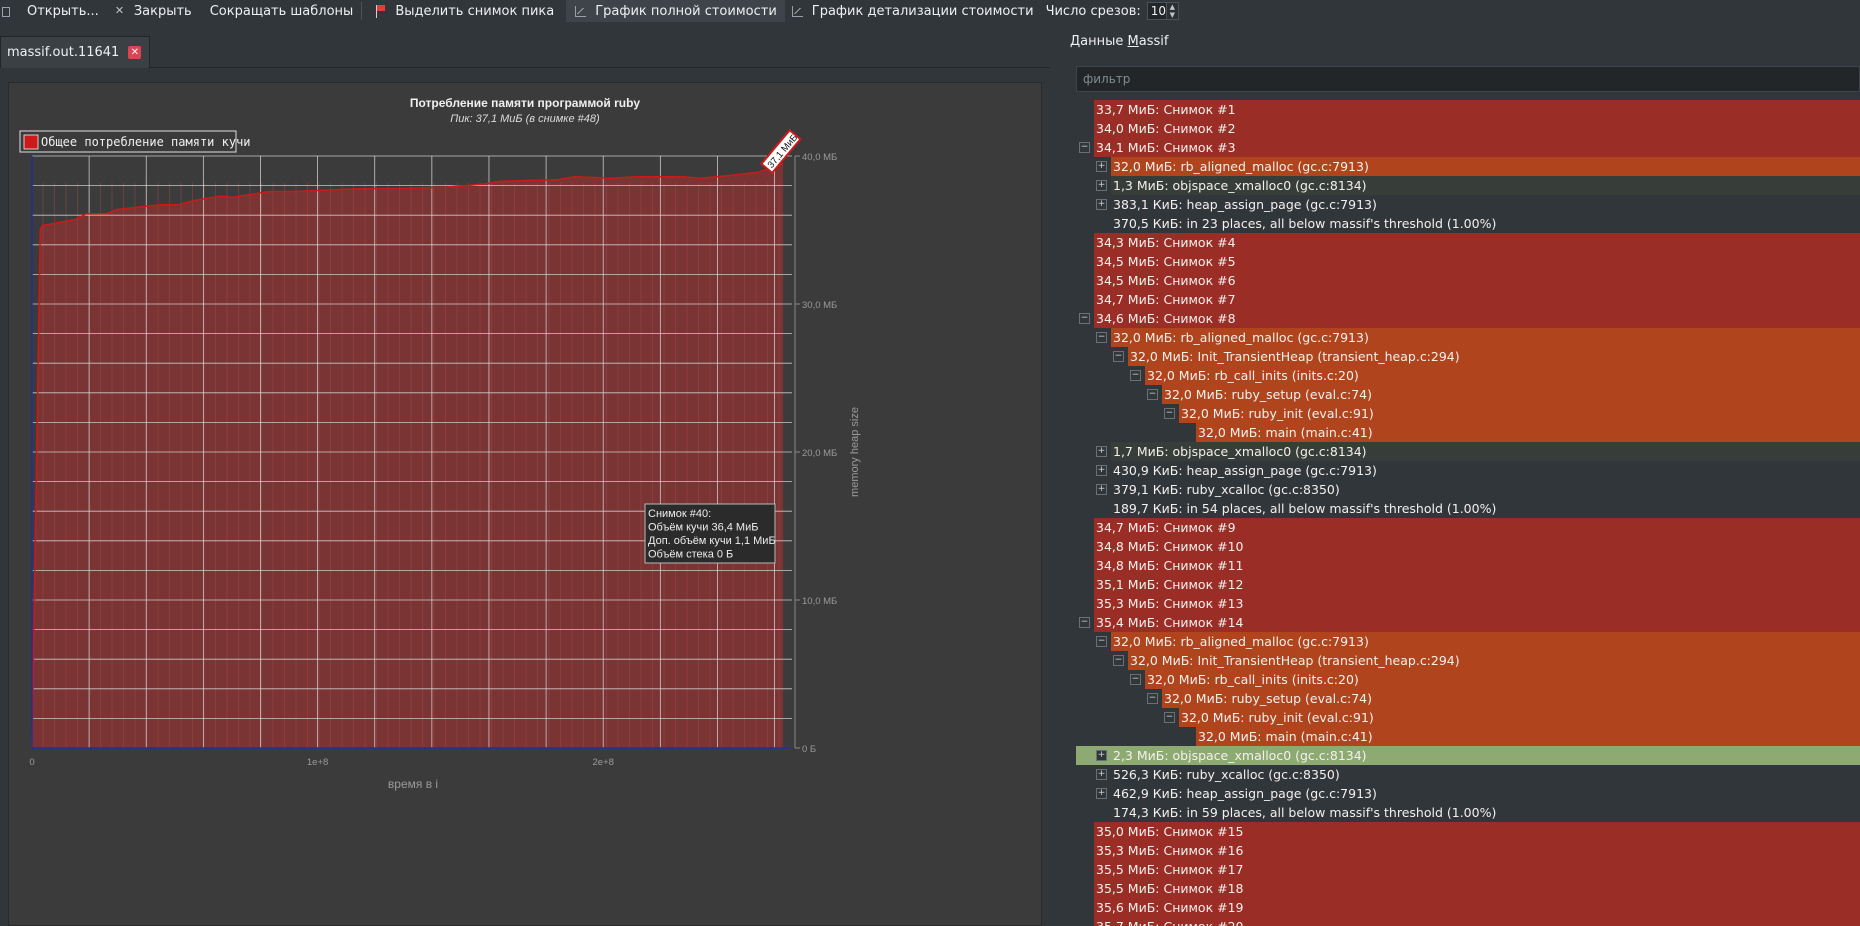 Image resolution: width=1860 pixels, height=926 pixels. Describe the element at coordinates (1245, 793) in the screenshot. I see `tree-row-label: 462,9 КиБ: heap_assign_page (gc.c:7913)` at that location.